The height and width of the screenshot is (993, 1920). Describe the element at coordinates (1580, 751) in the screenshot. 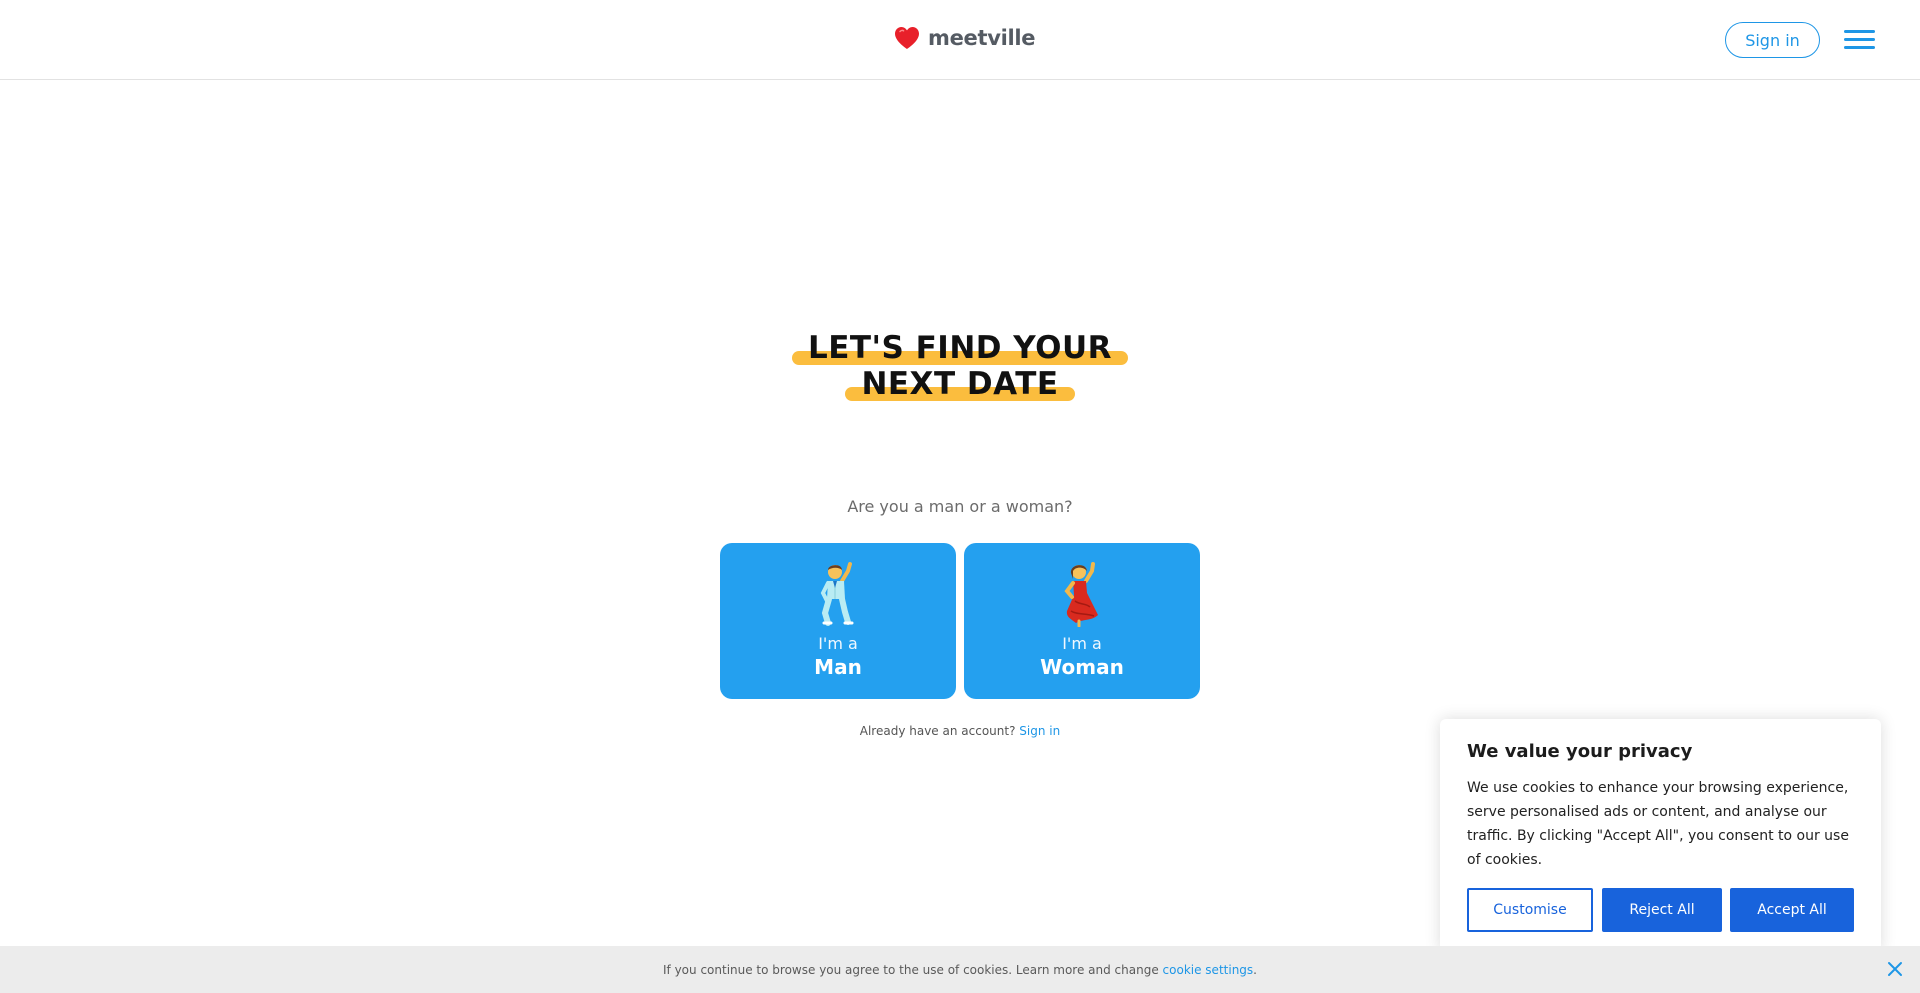

I see `consent-title: We value your privacy` at that location.